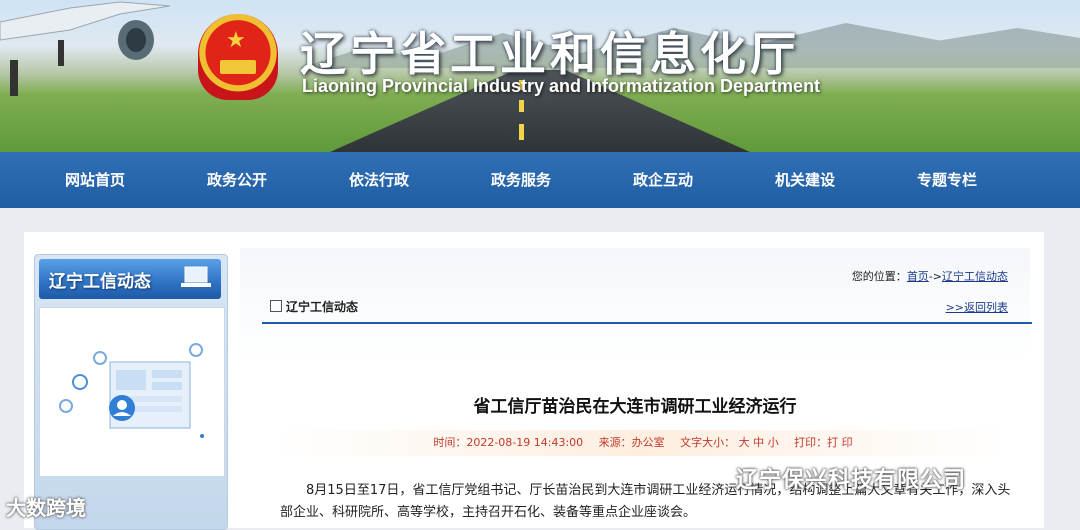 This screenshot has width=1080, height=530. What do you see at coordinates (647, 323) in the screenshot?
I see `section-divider` at bounding box center [647, 323].